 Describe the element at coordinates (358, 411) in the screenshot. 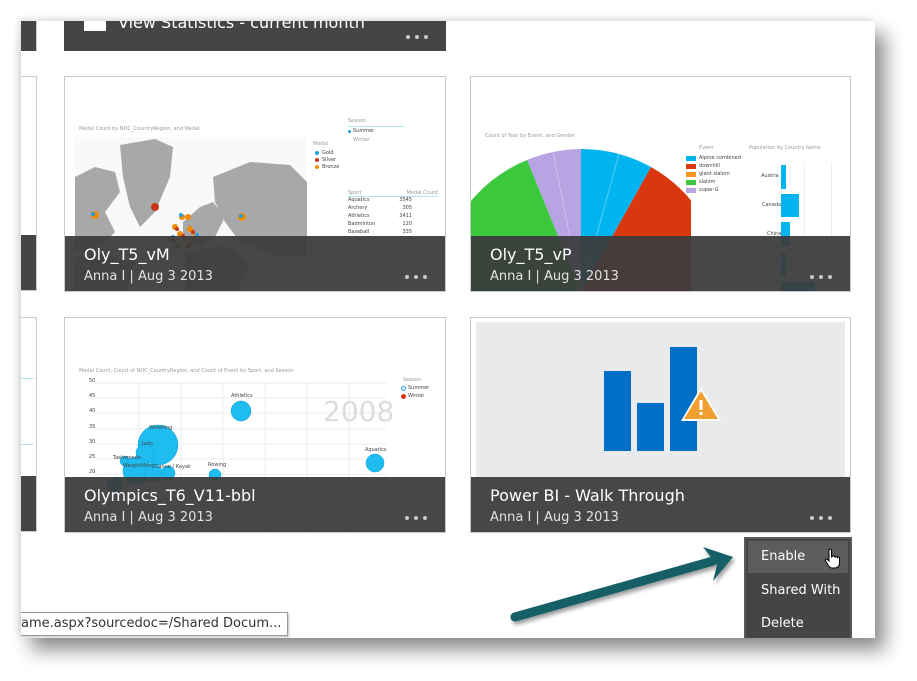

I see `play-axis-year: 2008` at that location.